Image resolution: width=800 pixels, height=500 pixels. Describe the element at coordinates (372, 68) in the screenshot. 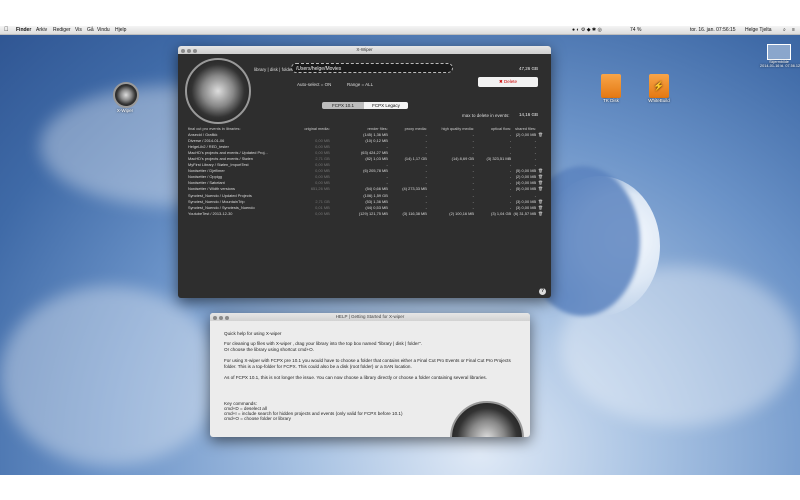

I see `library-path-input: /Users/helge/Movies` at that location.